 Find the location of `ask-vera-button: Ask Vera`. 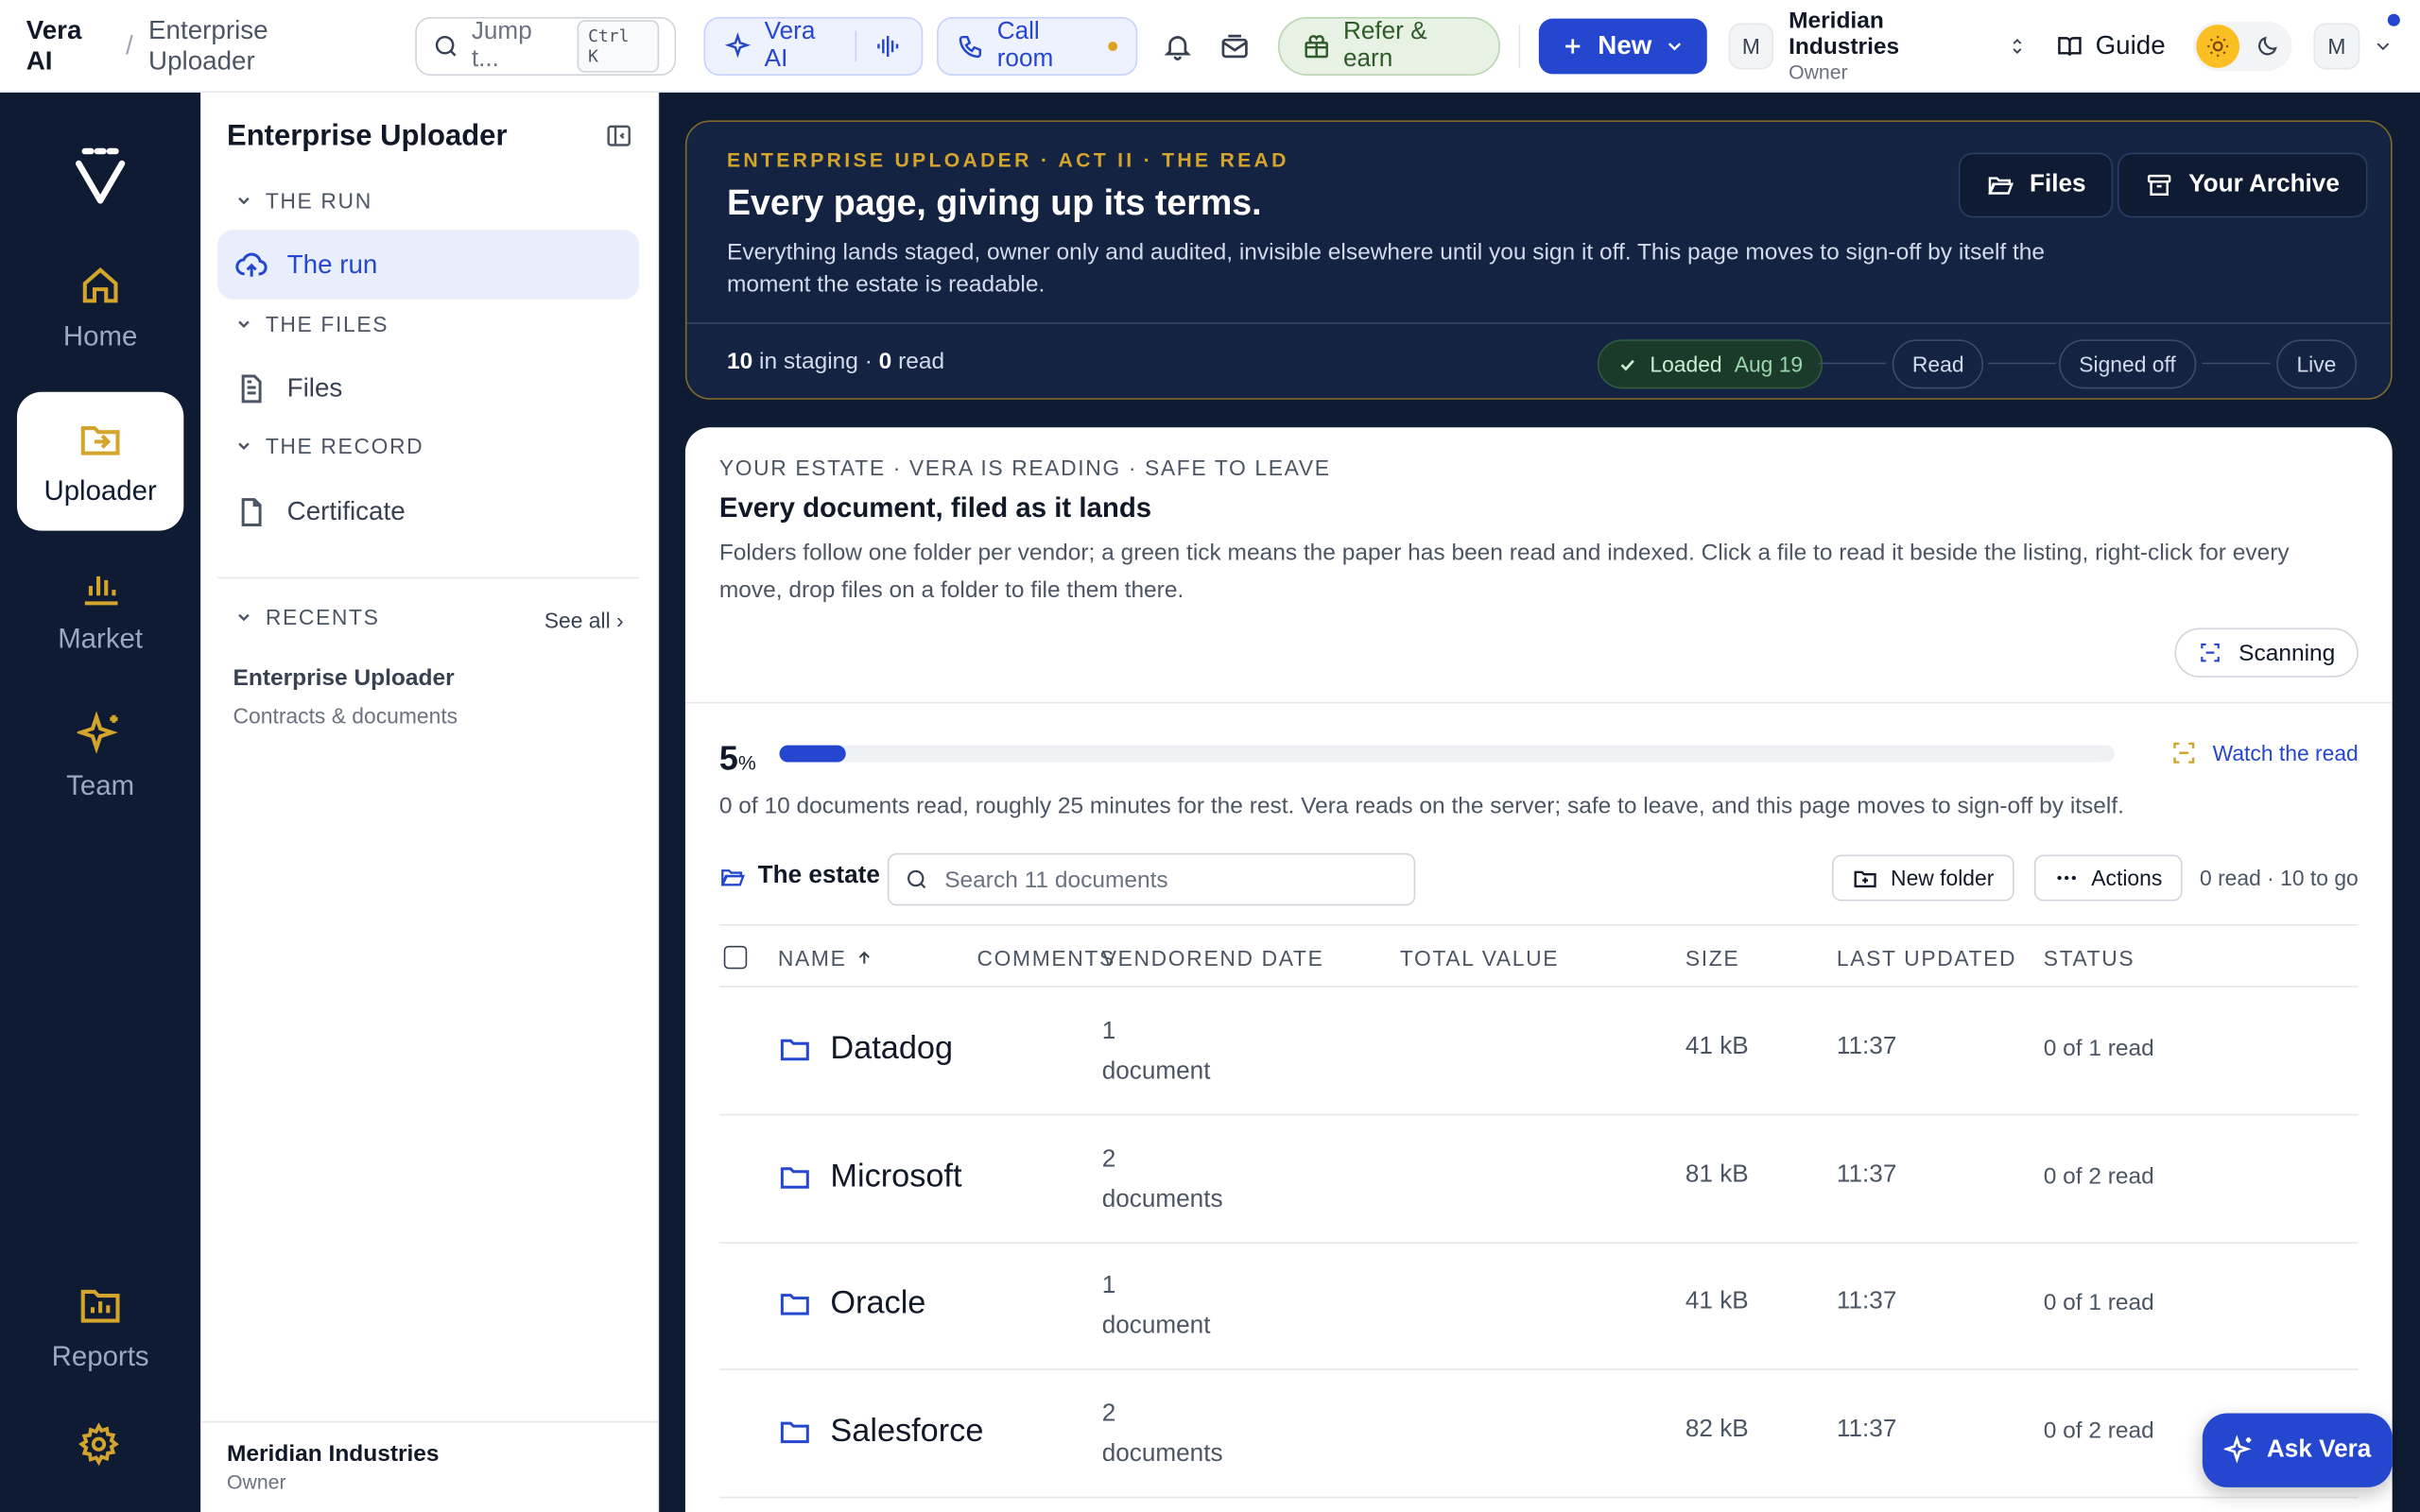

ask-vera-button: Ask Vera is located at coordinates (2297, 1450).